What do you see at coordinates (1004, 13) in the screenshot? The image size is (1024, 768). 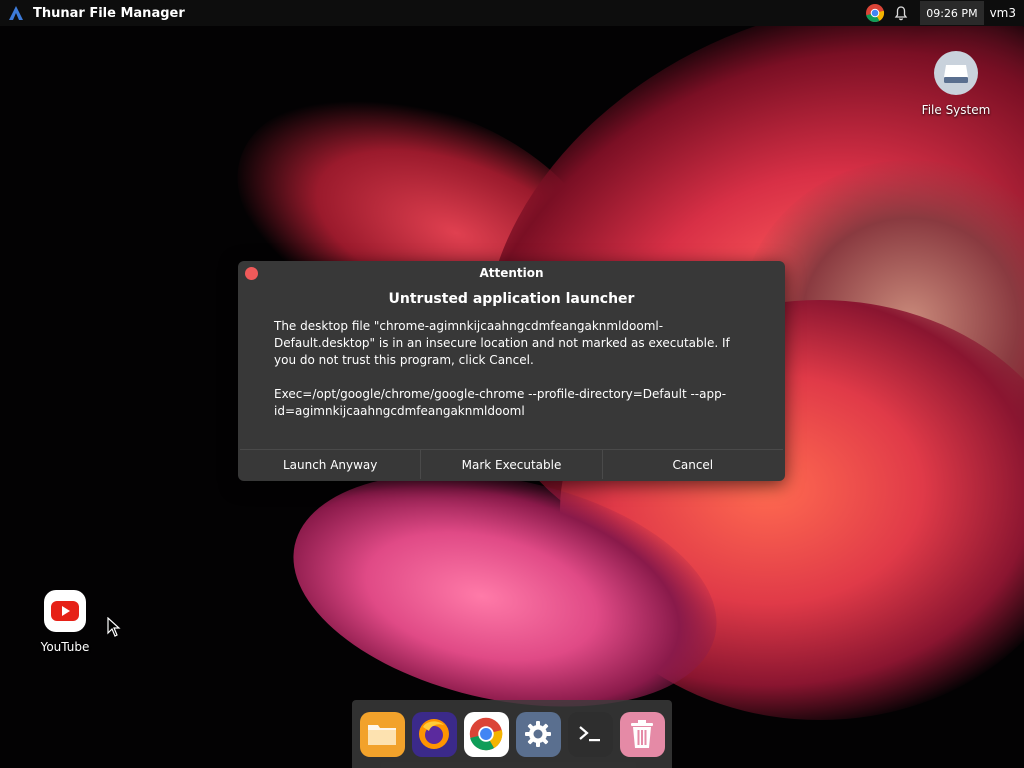 I see `user-menu: vm3` at bounding box center [1004, 13].